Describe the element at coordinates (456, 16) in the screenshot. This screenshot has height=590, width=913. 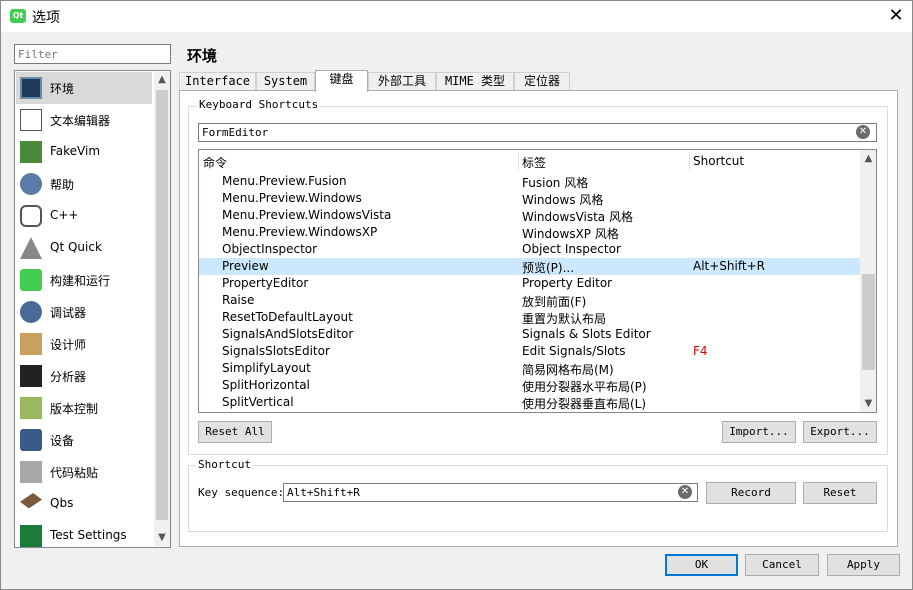
I see `title-bar: Qt 选项 ✕` at that location.